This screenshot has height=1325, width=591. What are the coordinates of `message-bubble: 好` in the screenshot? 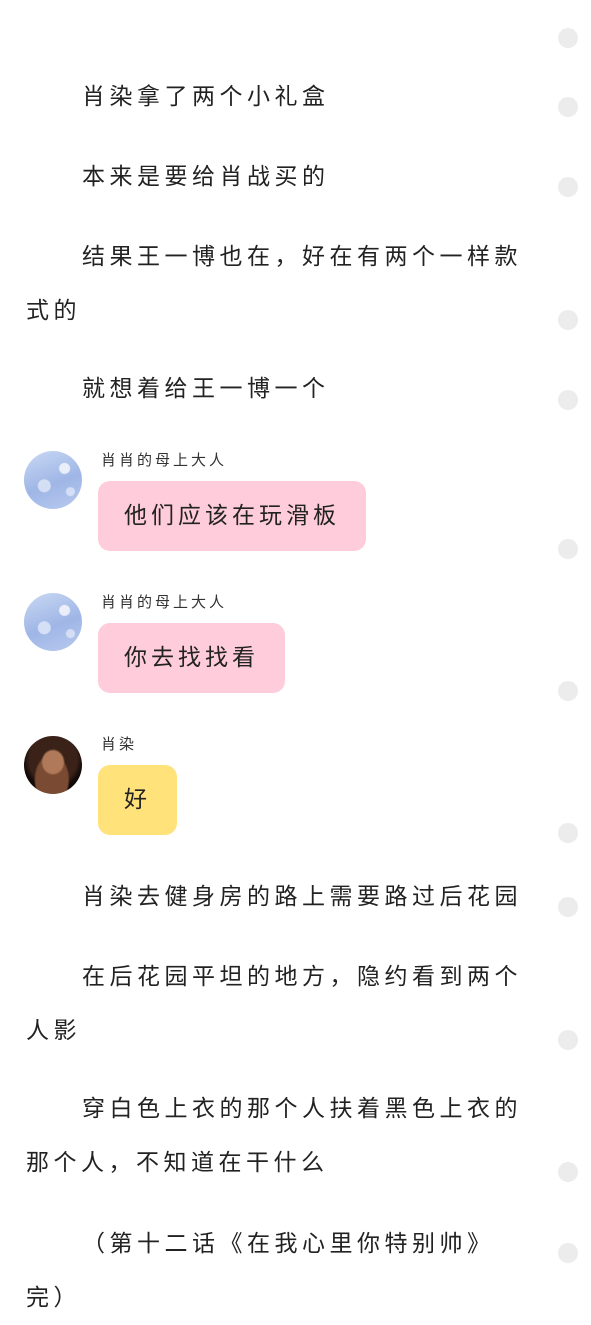 It's located at (137, 800).